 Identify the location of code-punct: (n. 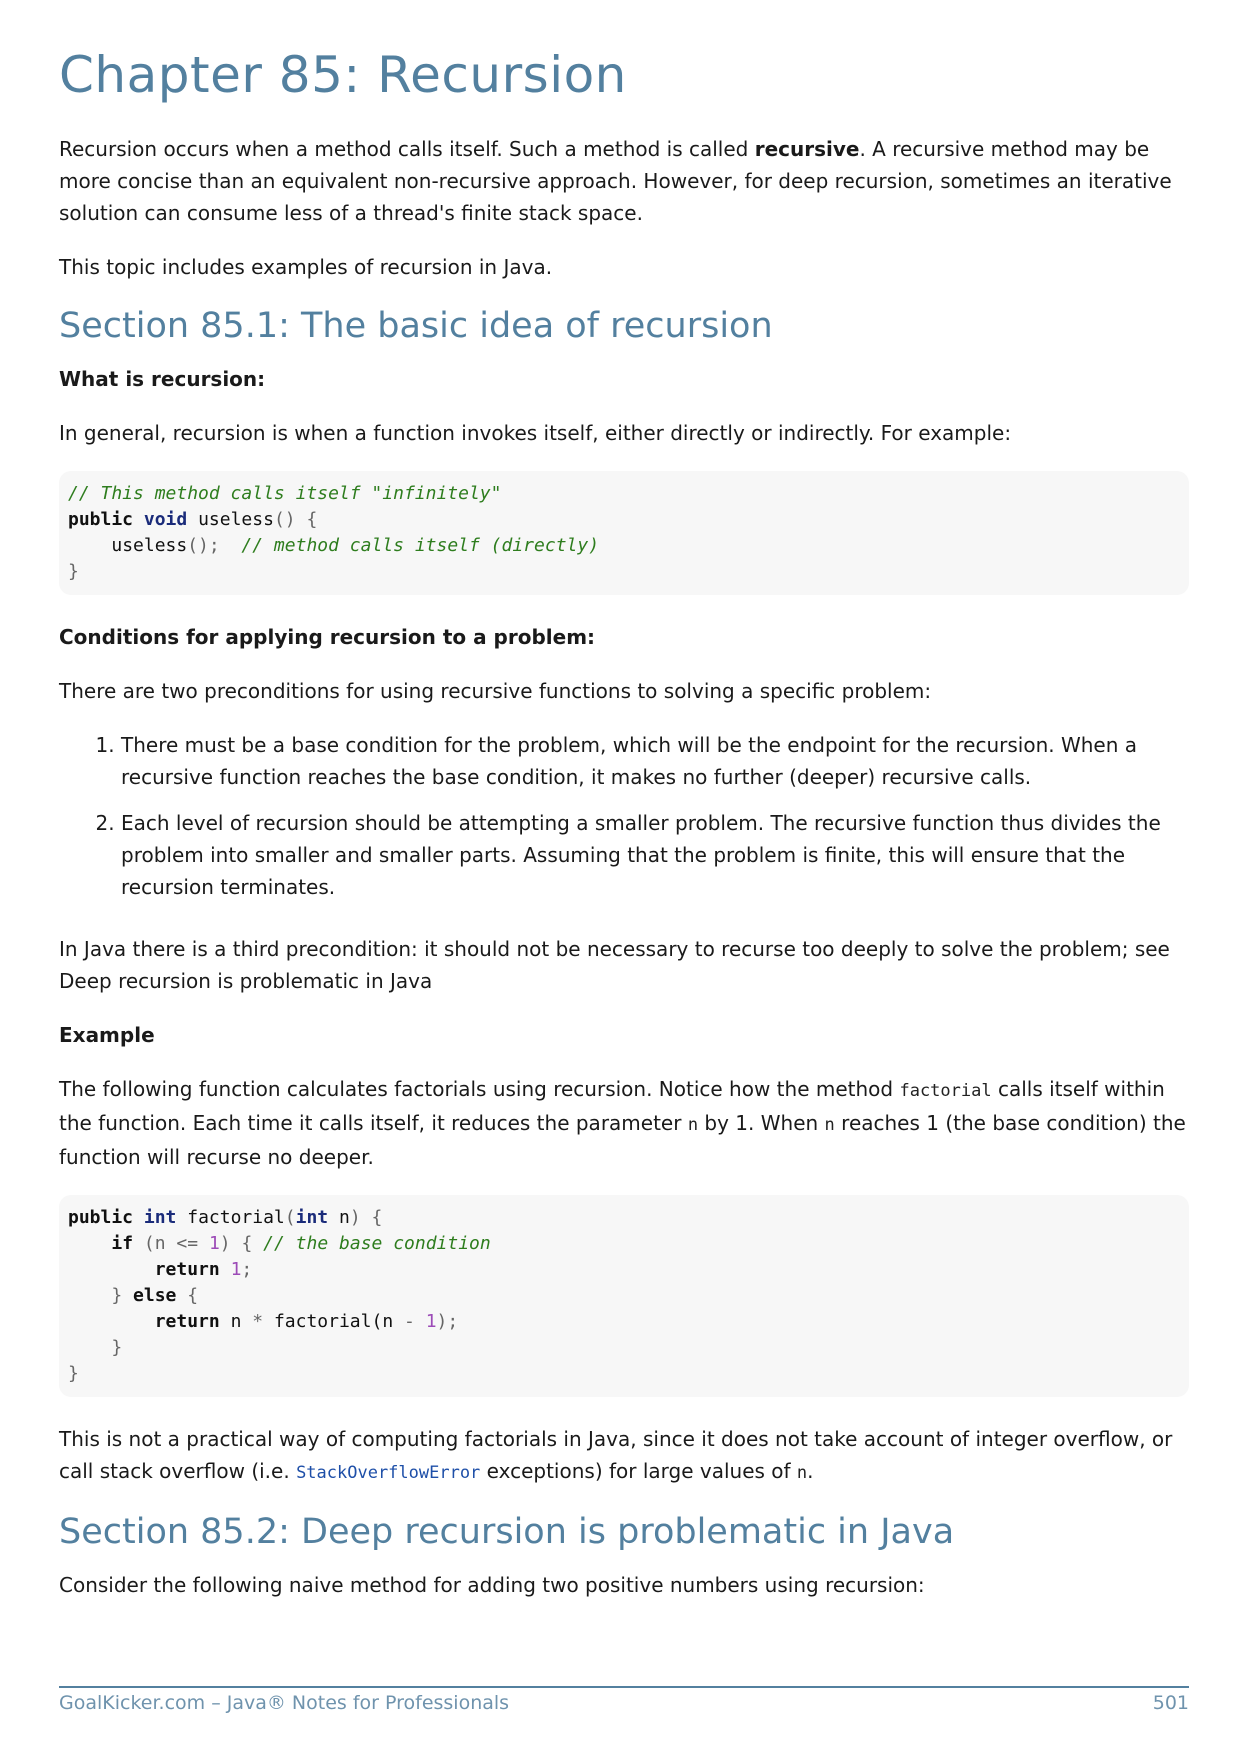
(154, 1243).